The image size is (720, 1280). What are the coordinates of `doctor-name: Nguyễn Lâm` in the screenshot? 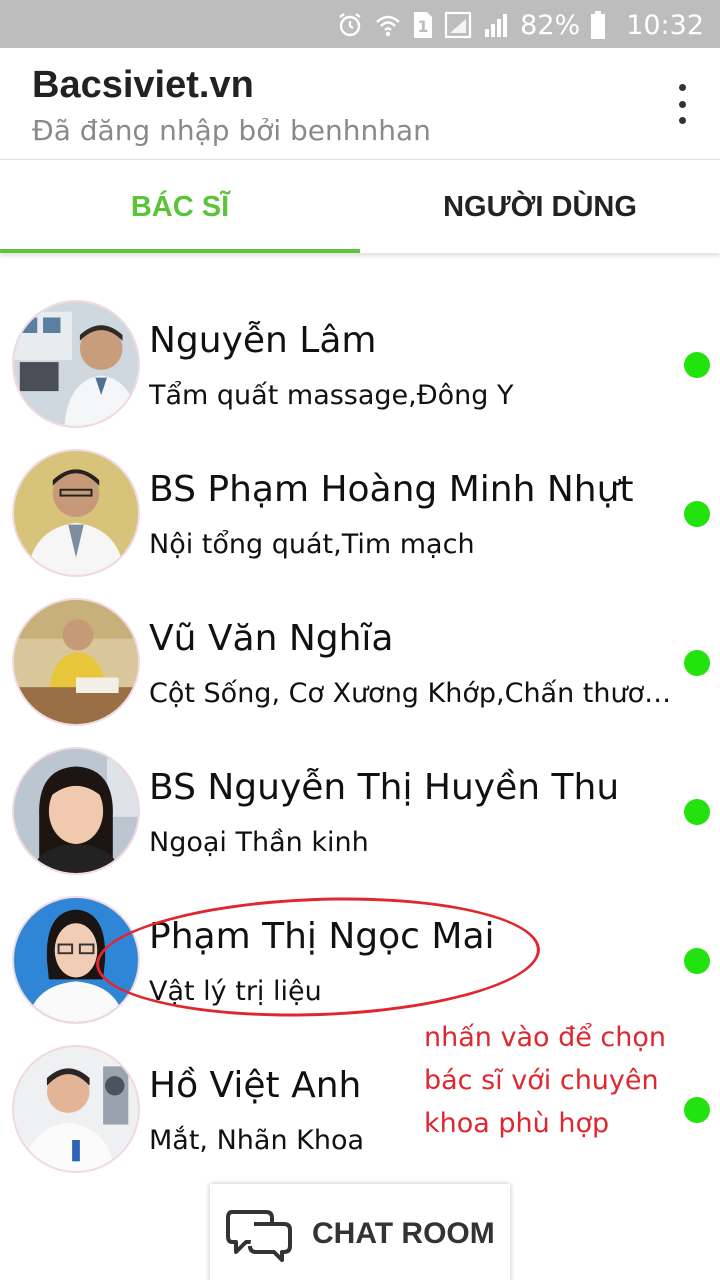 It's located at (263, 340).